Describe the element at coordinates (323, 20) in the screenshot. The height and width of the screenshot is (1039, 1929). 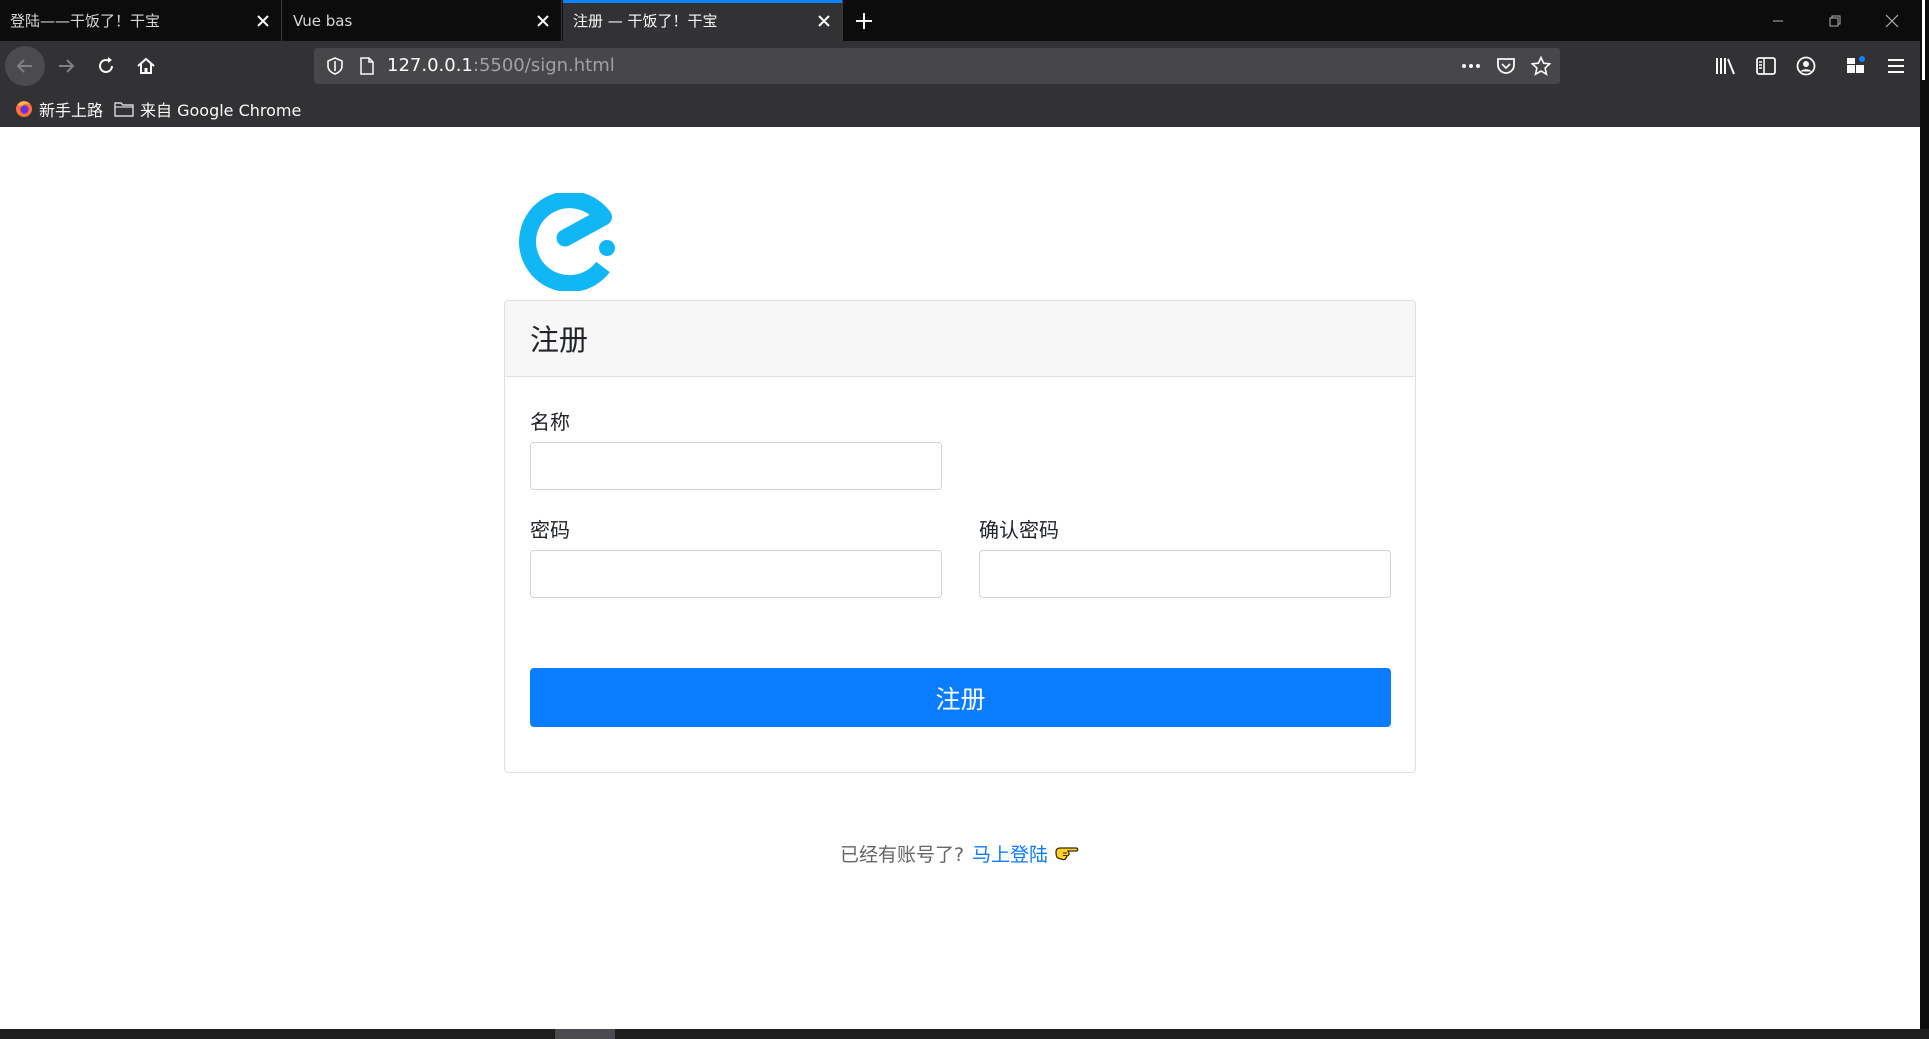
I see `tab-title: Vue bas` at that location.